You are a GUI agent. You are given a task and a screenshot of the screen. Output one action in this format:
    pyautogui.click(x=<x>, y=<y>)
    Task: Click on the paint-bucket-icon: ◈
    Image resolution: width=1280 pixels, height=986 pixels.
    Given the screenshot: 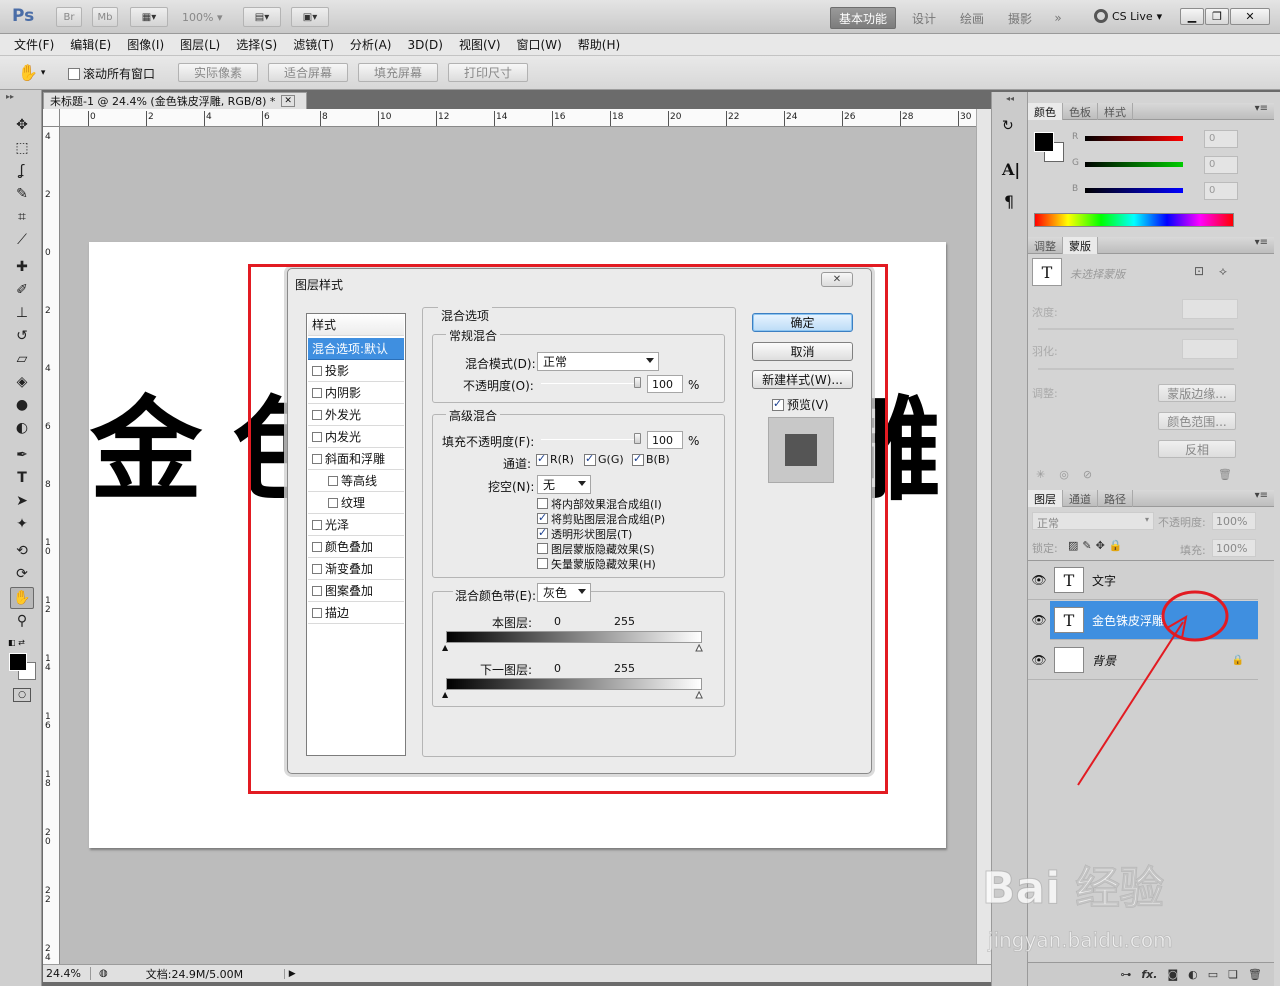 What is the action you would take?
    pyautogui.click(x=22, y=382)
    